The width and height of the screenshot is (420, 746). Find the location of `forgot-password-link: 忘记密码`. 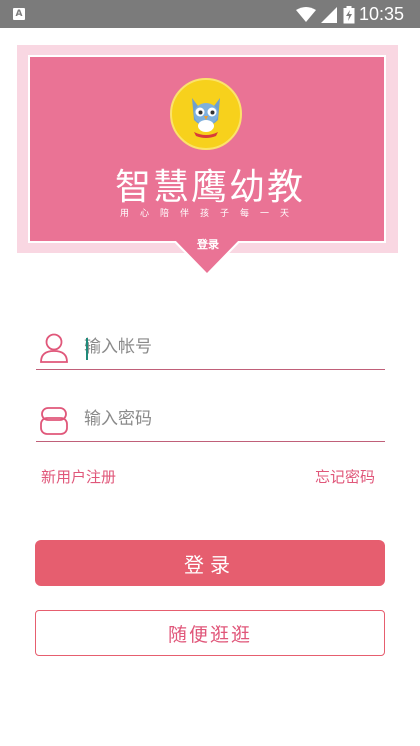

forgot-password-link: 忘记密码 is located at coordinates (345, 476).